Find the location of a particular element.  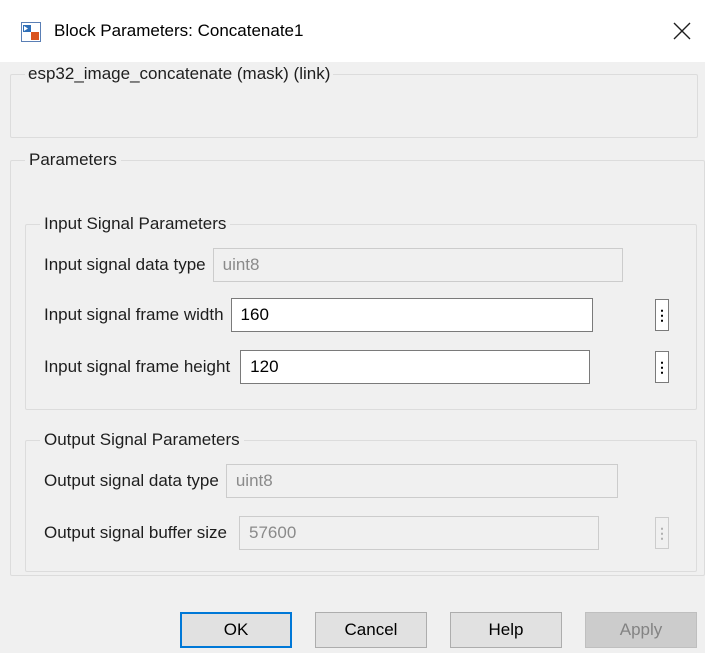

frame-width-options-button: ⋮ is located at coordinates (662, 315).